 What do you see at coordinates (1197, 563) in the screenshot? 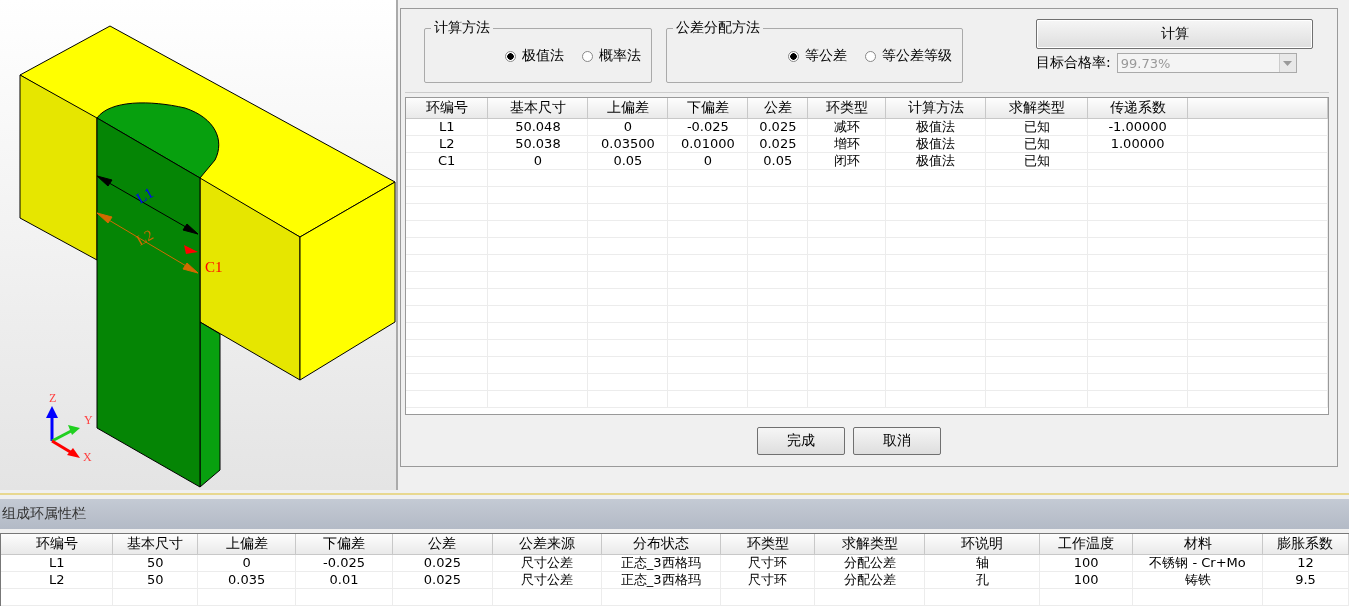
I see `table-cell: 不锈钢 - Cr+Mo` at bounding box center [1197, 563].